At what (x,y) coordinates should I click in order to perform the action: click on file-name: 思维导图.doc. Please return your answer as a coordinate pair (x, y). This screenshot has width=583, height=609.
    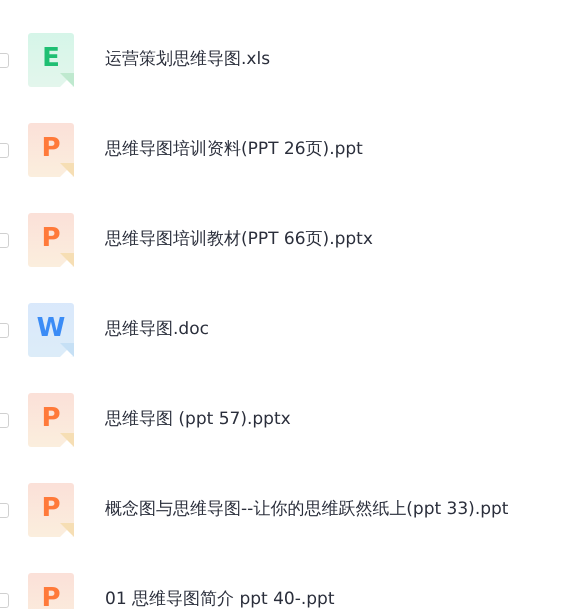
    Looking at the image, I should click on (157, 330).